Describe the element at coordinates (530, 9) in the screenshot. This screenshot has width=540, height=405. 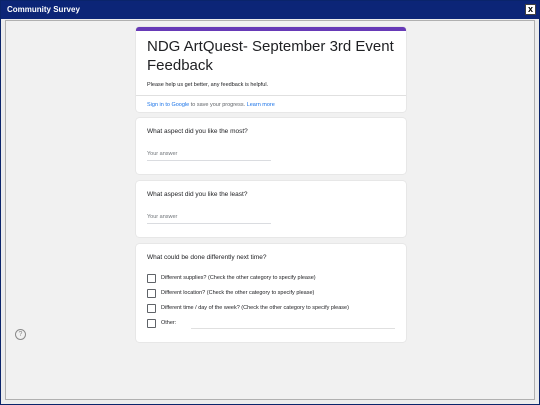
I see `close-button: x` at that location.